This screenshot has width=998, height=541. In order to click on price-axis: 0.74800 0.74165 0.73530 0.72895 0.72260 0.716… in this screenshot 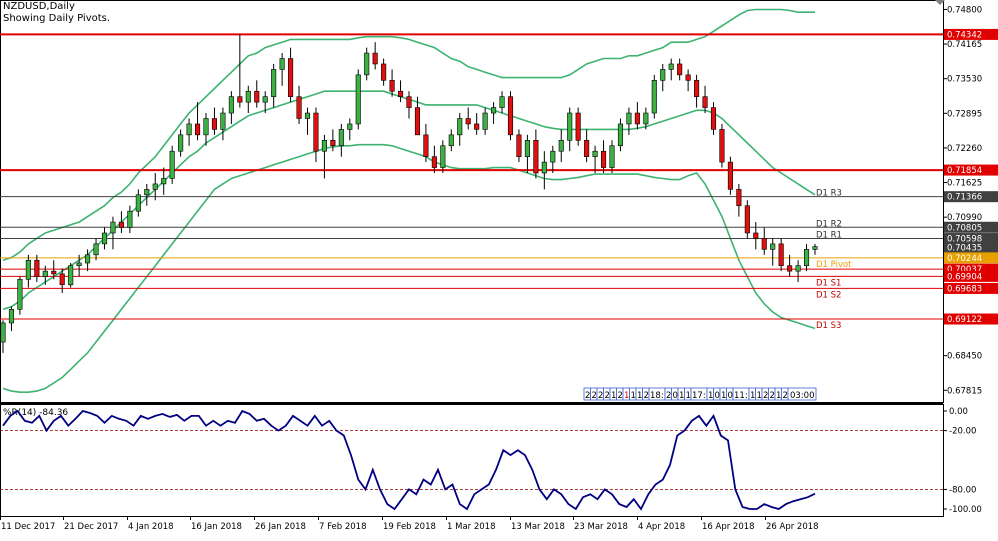, I will do `click(970, 200)`.